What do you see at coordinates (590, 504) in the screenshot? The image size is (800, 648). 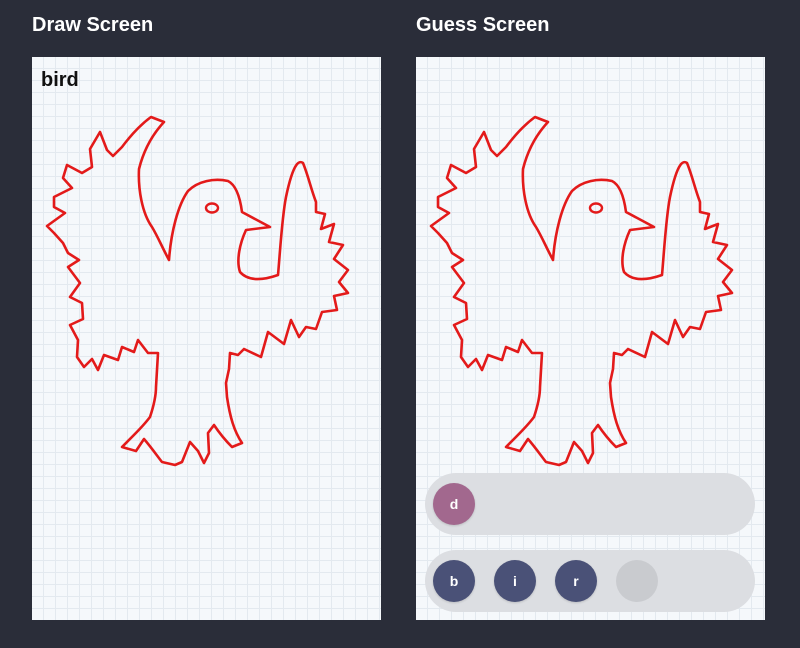 I see `answer-tray: d` at bounding box center [590, 504].